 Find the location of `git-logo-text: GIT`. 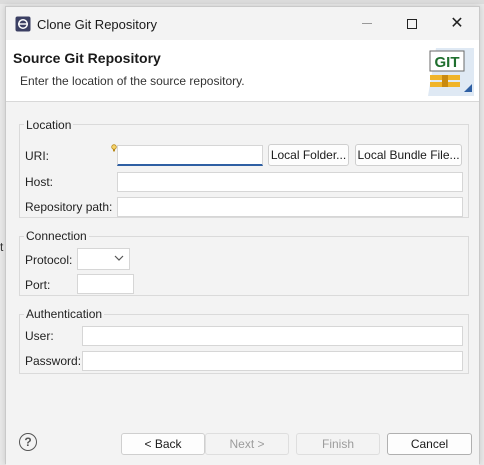

git-logo-text: GIT is located at coordinates (447, 62).